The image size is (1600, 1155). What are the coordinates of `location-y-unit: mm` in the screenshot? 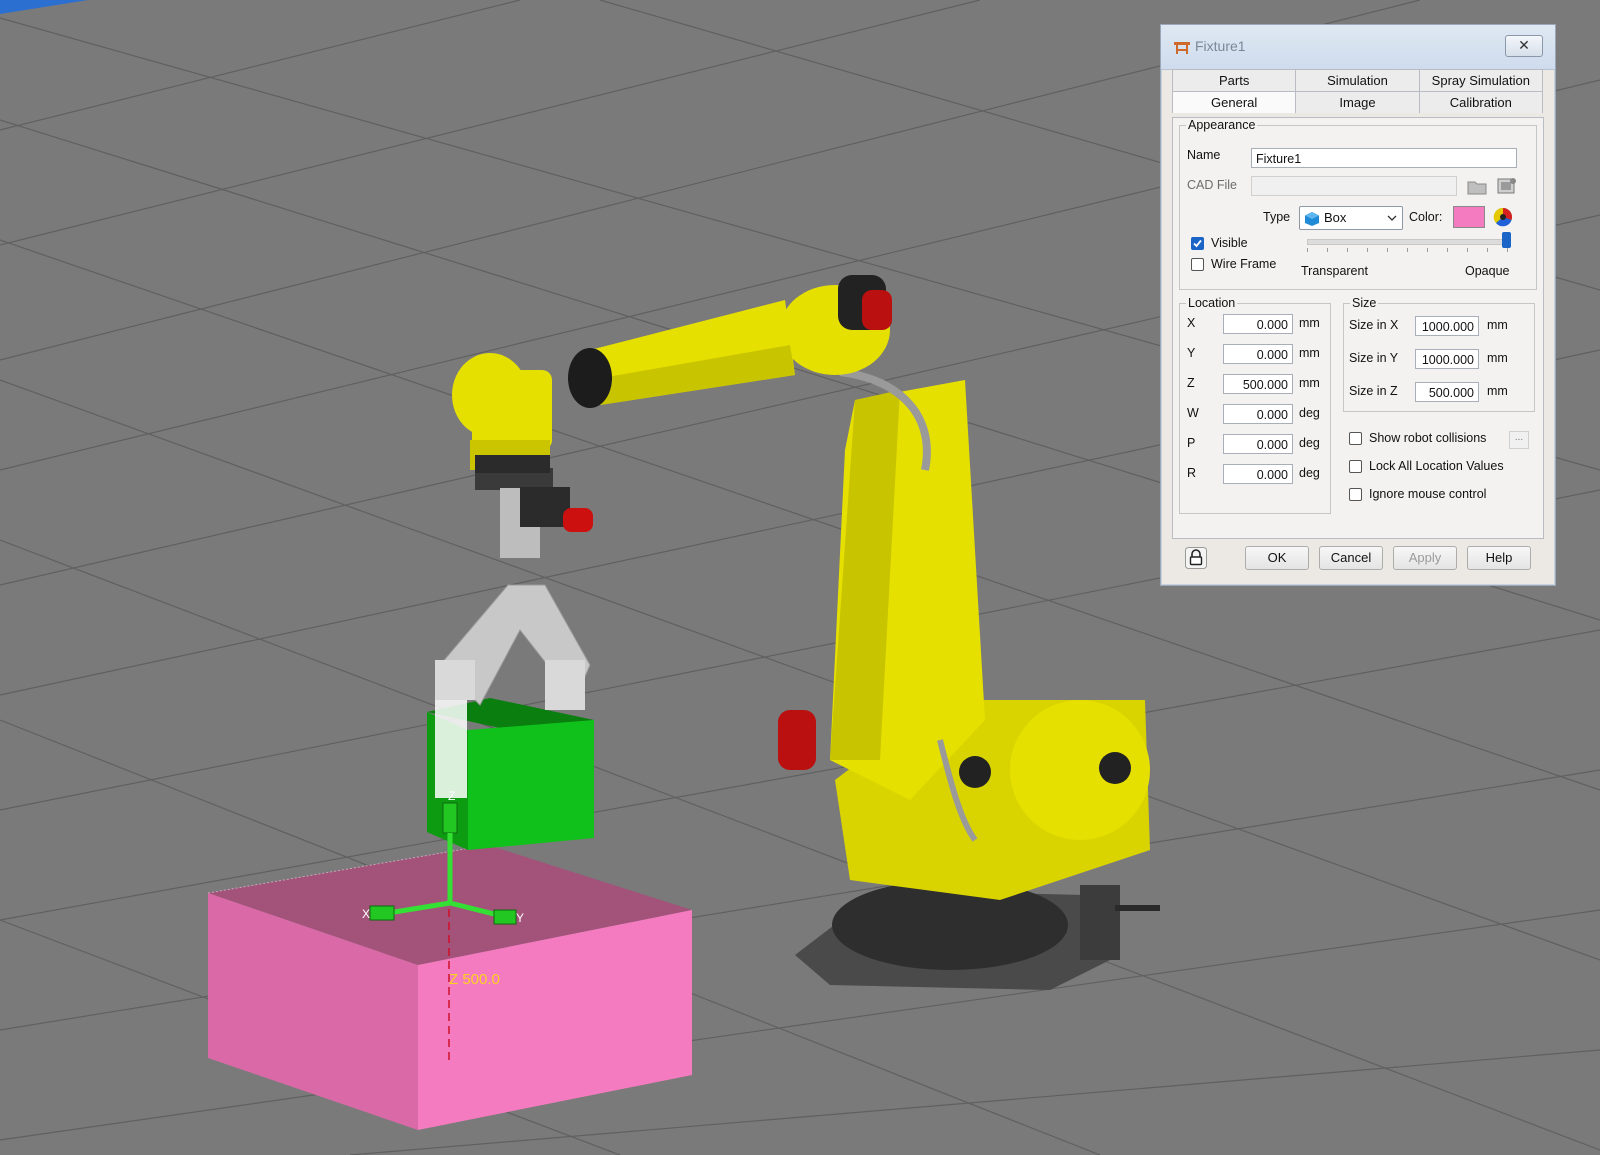 It's located at (1309, 353).